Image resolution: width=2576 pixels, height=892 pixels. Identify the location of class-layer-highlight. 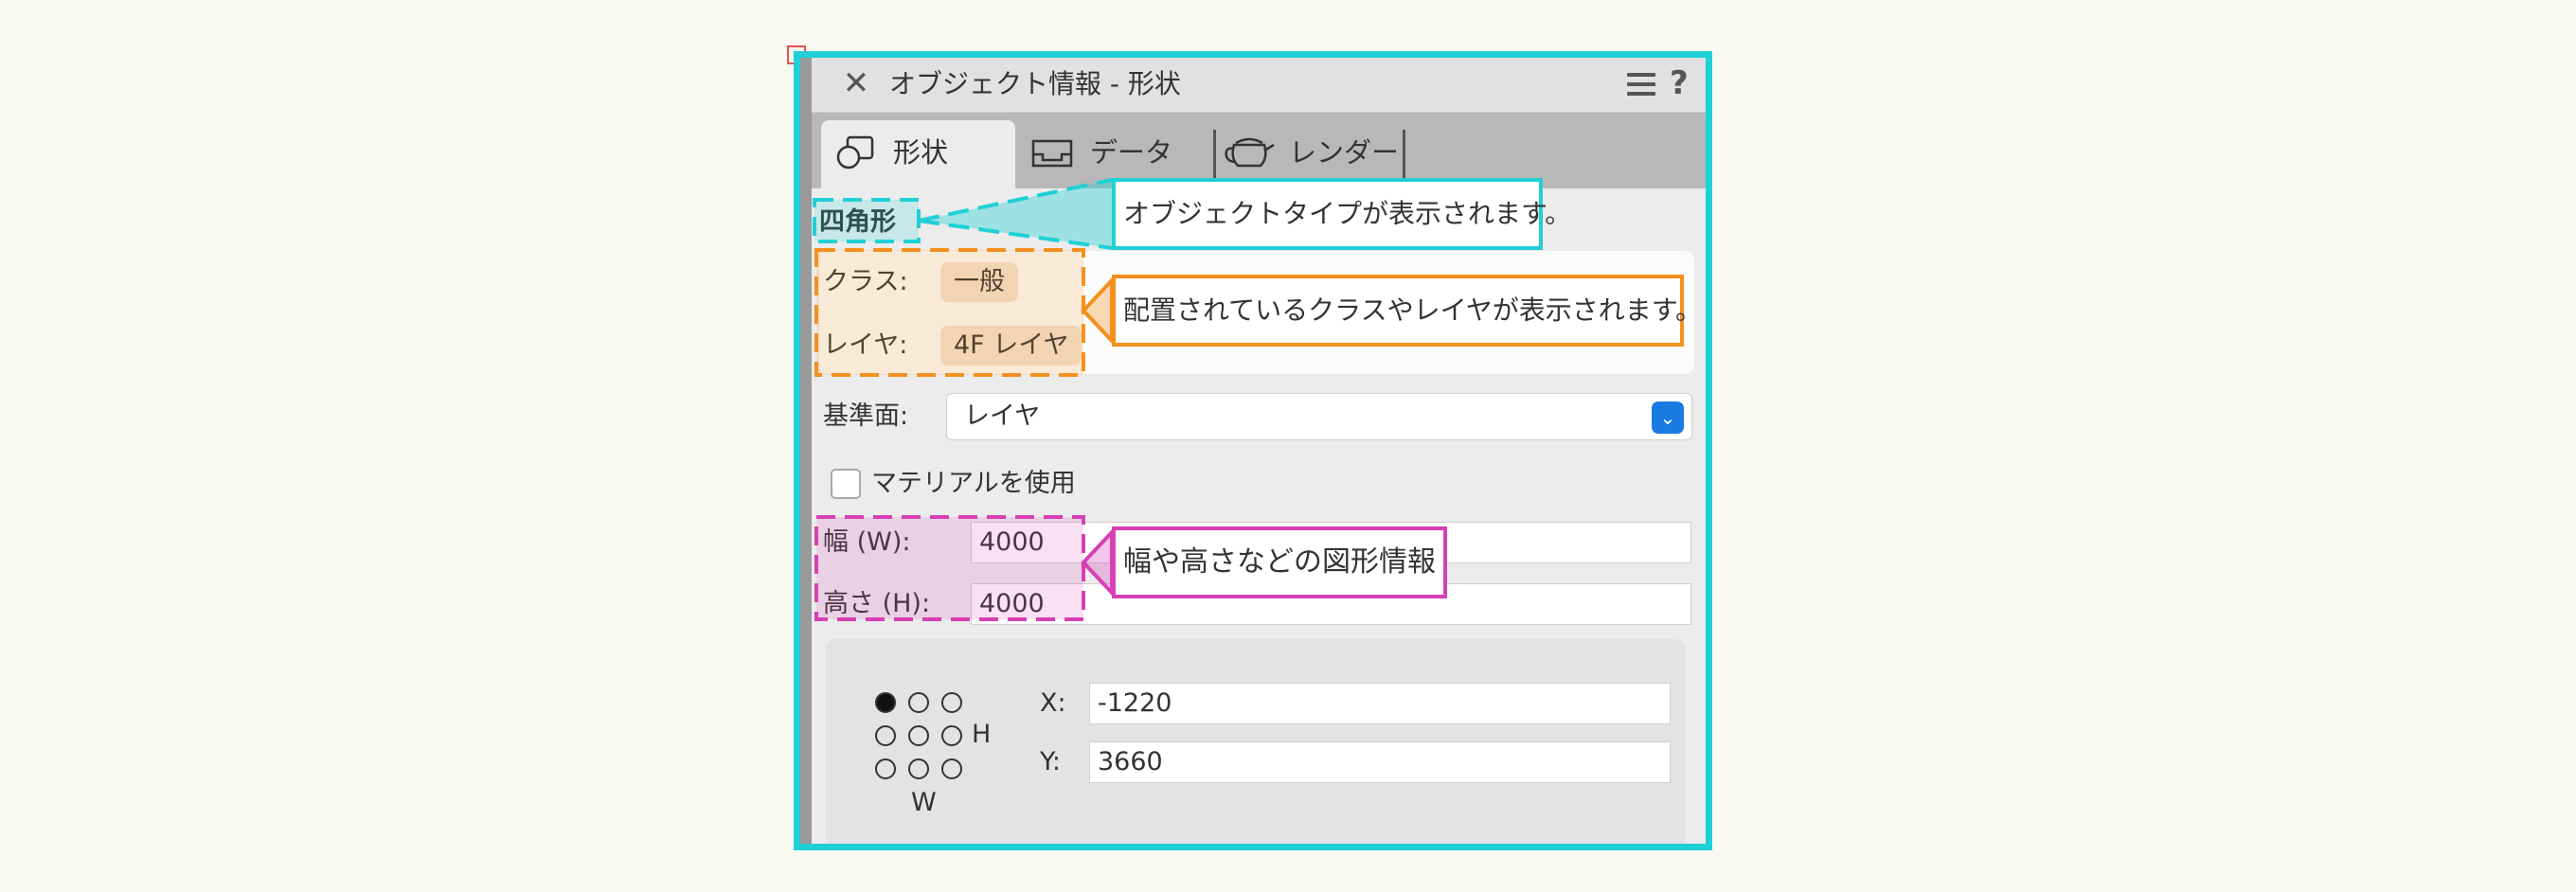
(949, 312).